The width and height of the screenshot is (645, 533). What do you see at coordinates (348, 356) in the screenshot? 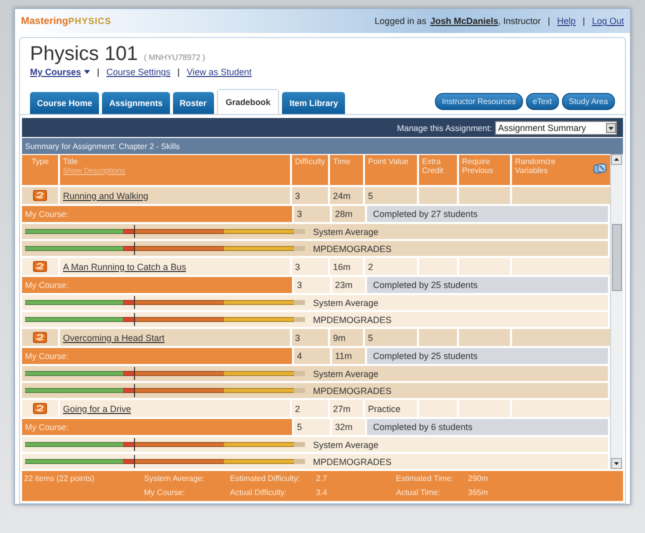
I see `table-cell: 11m` at bounding box center [348, 356].